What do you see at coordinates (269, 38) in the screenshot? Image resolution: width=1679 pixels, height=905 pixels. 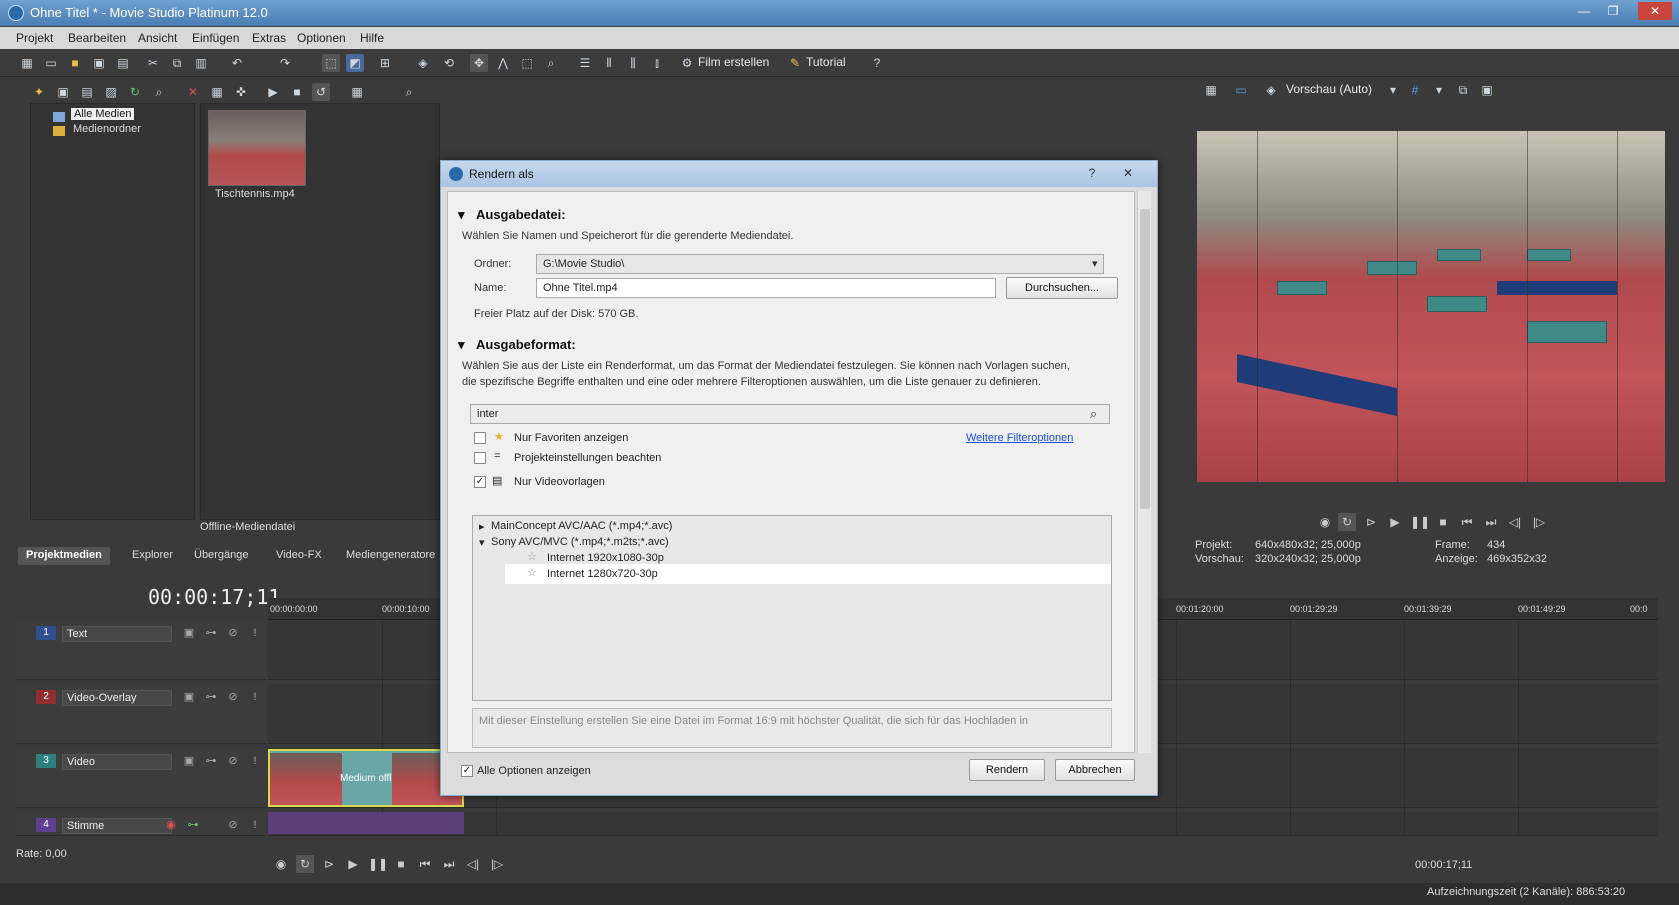 I see `menu-extras: Extras` at bounding box center [269, 38].